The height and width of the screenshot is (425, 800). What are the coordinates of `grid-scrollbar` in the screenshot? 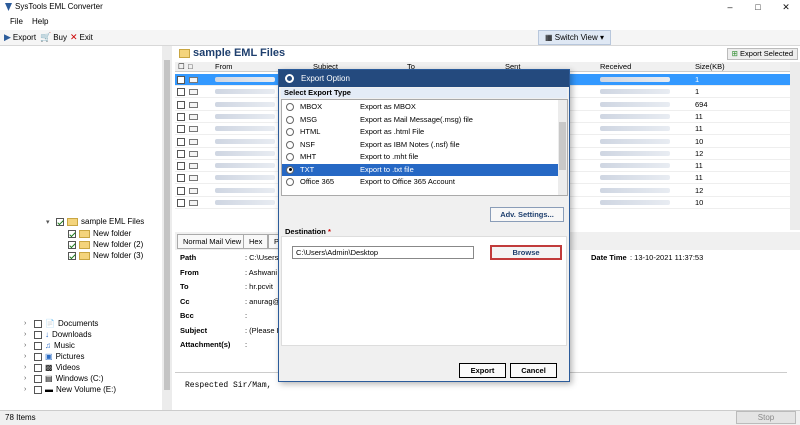 It's located at (795, 146).